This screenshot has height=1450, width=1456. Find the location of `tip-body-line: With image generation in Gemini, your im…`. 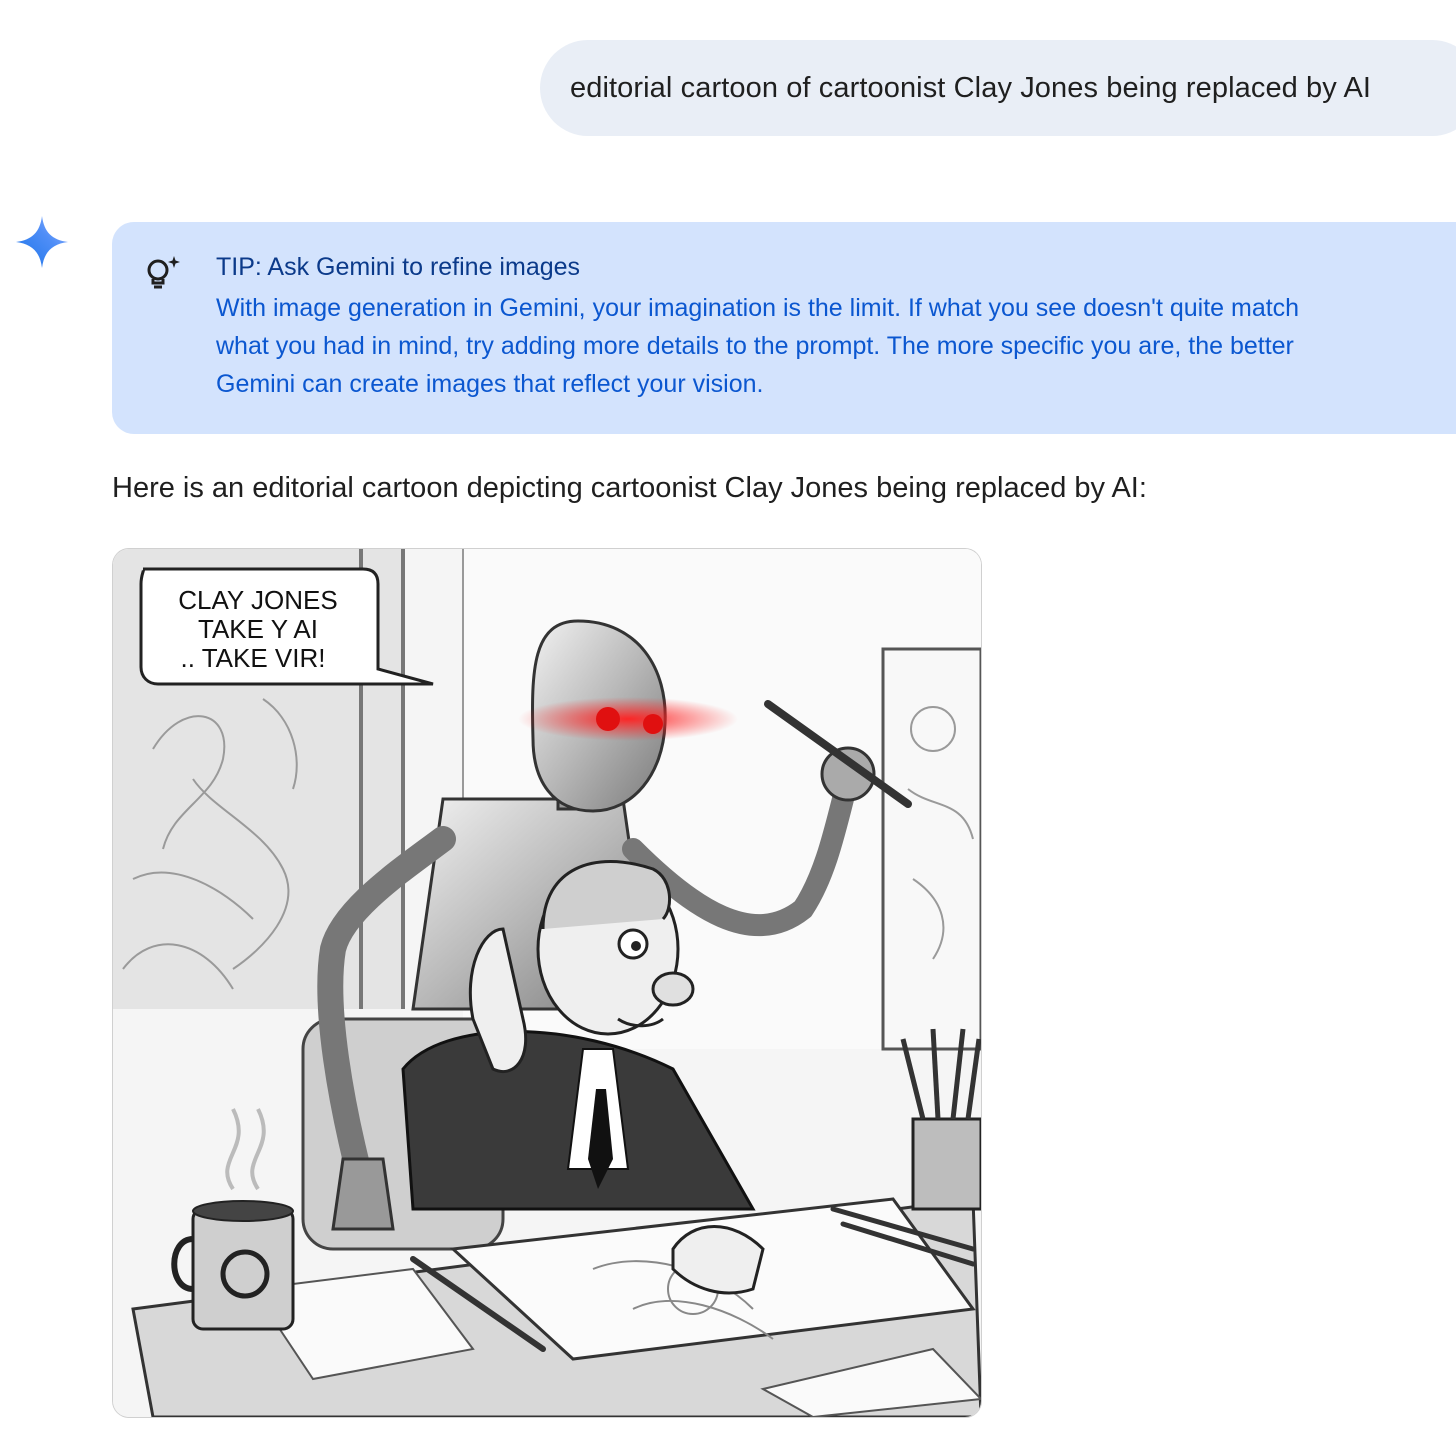

tip-body-line: With image generation in Gemini, your im… is located at coordinates (758, 308).